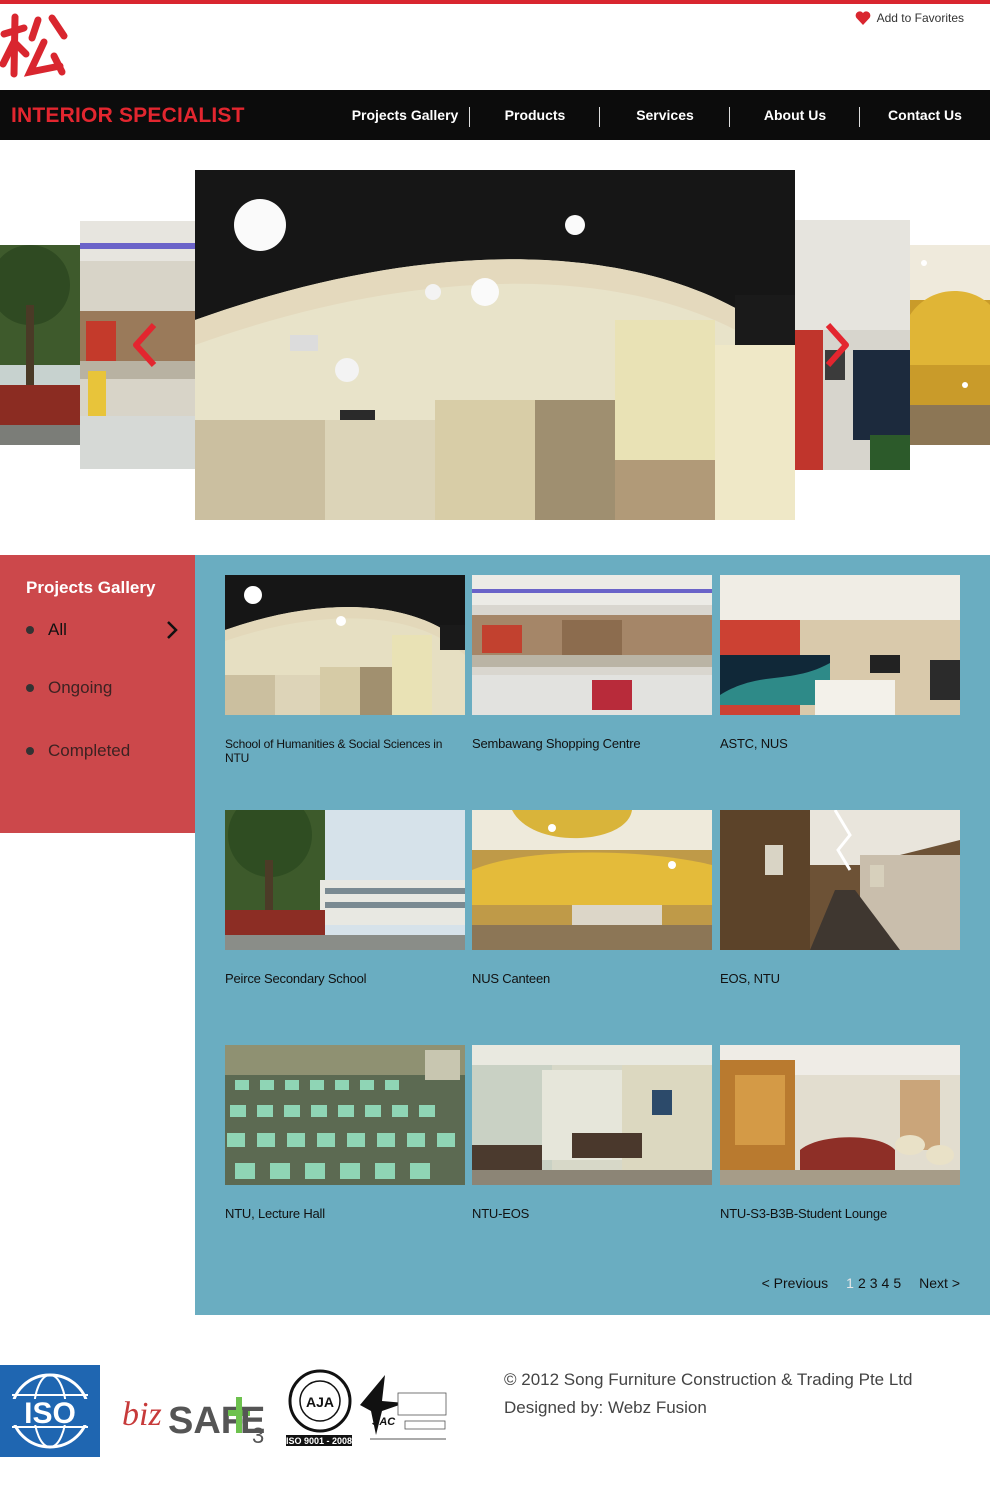 This screenshot has height=1500, width=990. Describe the element at coordinates (206, 1421) in the screenshot. I see `svg-text: SAF` at that location.